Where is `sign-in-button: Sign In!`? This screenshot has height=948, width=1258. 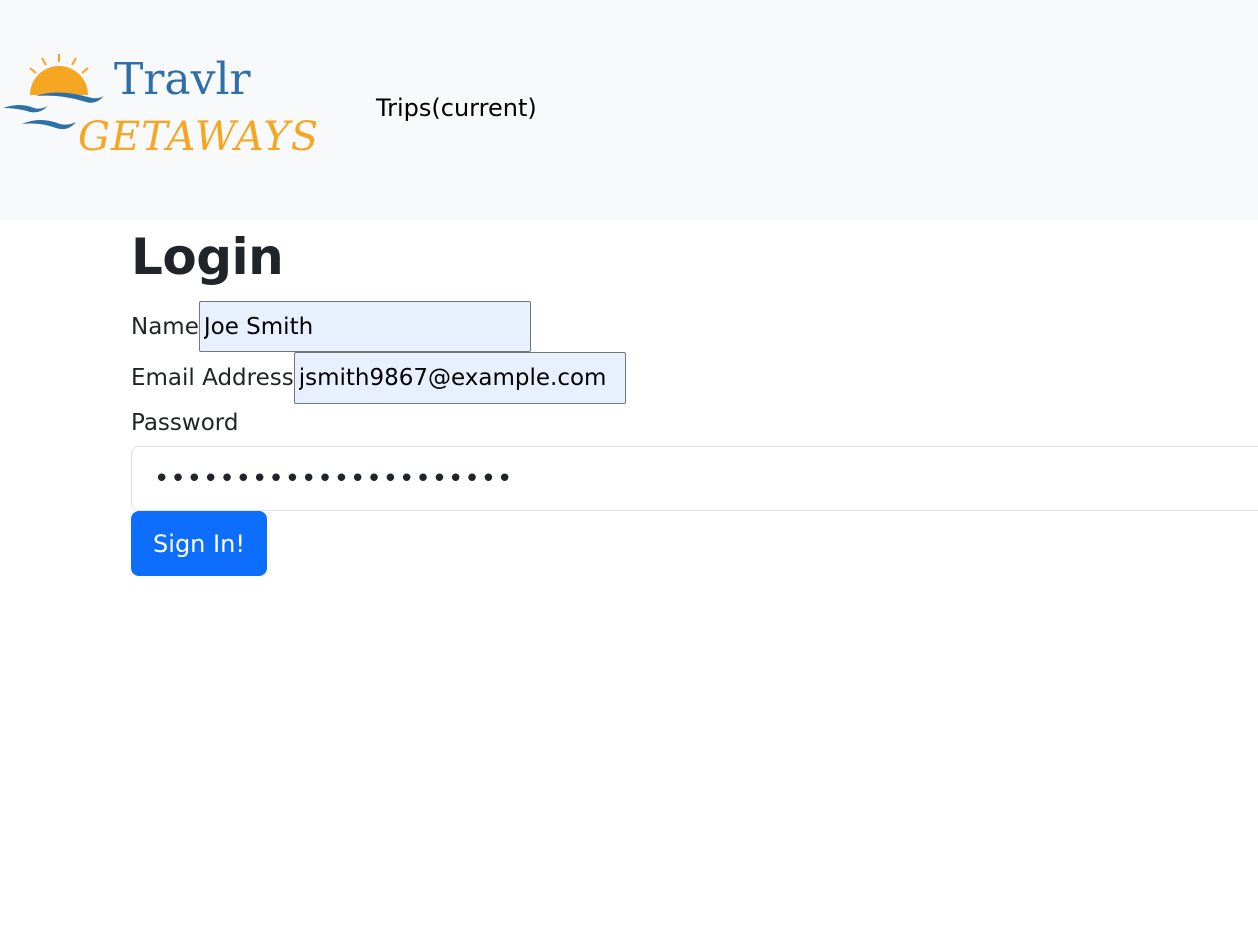 sign-in-button: Sign In! is located at coordinates (199, 543).